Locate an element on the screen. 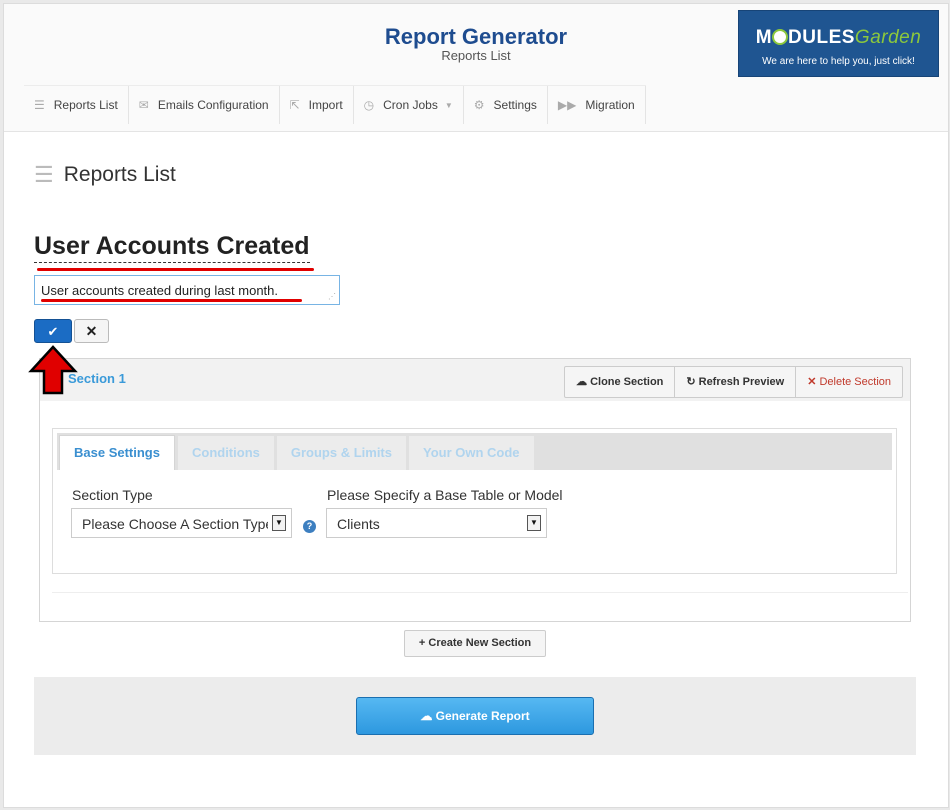 The height and width of the screenshot is (810, 950). generate-report-button: ☁ Generate Report is located at coordinates (475, 716).